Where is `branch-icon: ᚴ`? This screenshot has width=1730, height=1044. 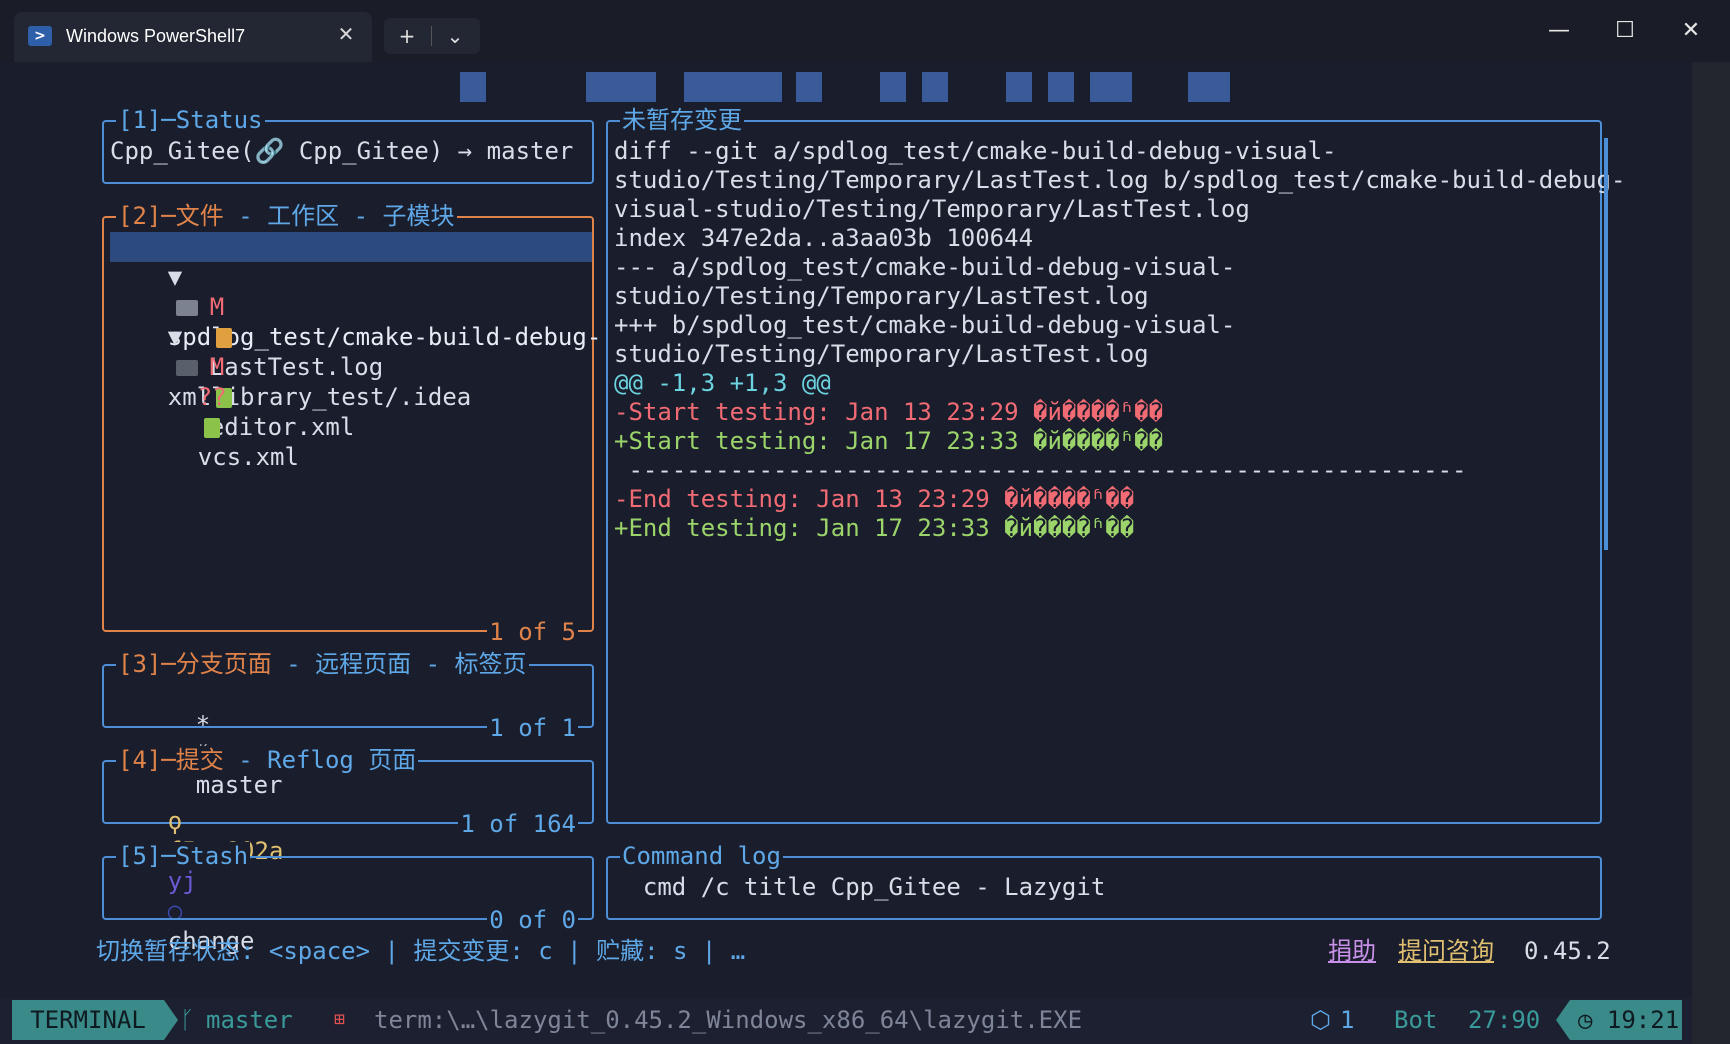 branch-icon: ᚴ is located at coordinates (187, 1020).